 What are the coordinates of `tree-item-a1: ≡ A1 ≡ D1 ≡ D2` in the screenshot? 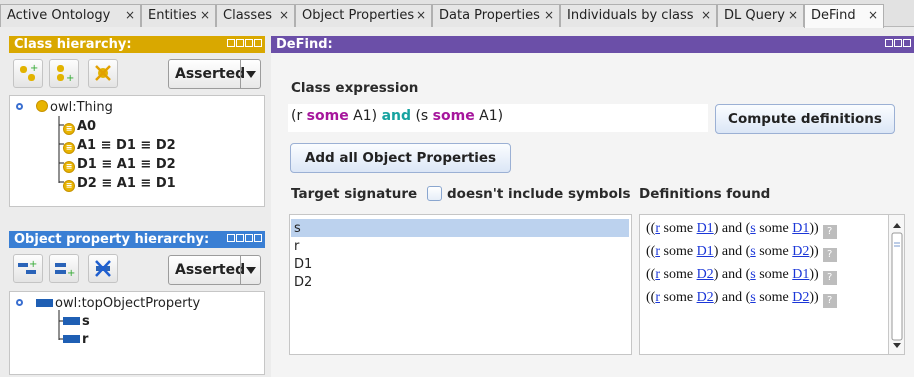 It's located at (119, 146).